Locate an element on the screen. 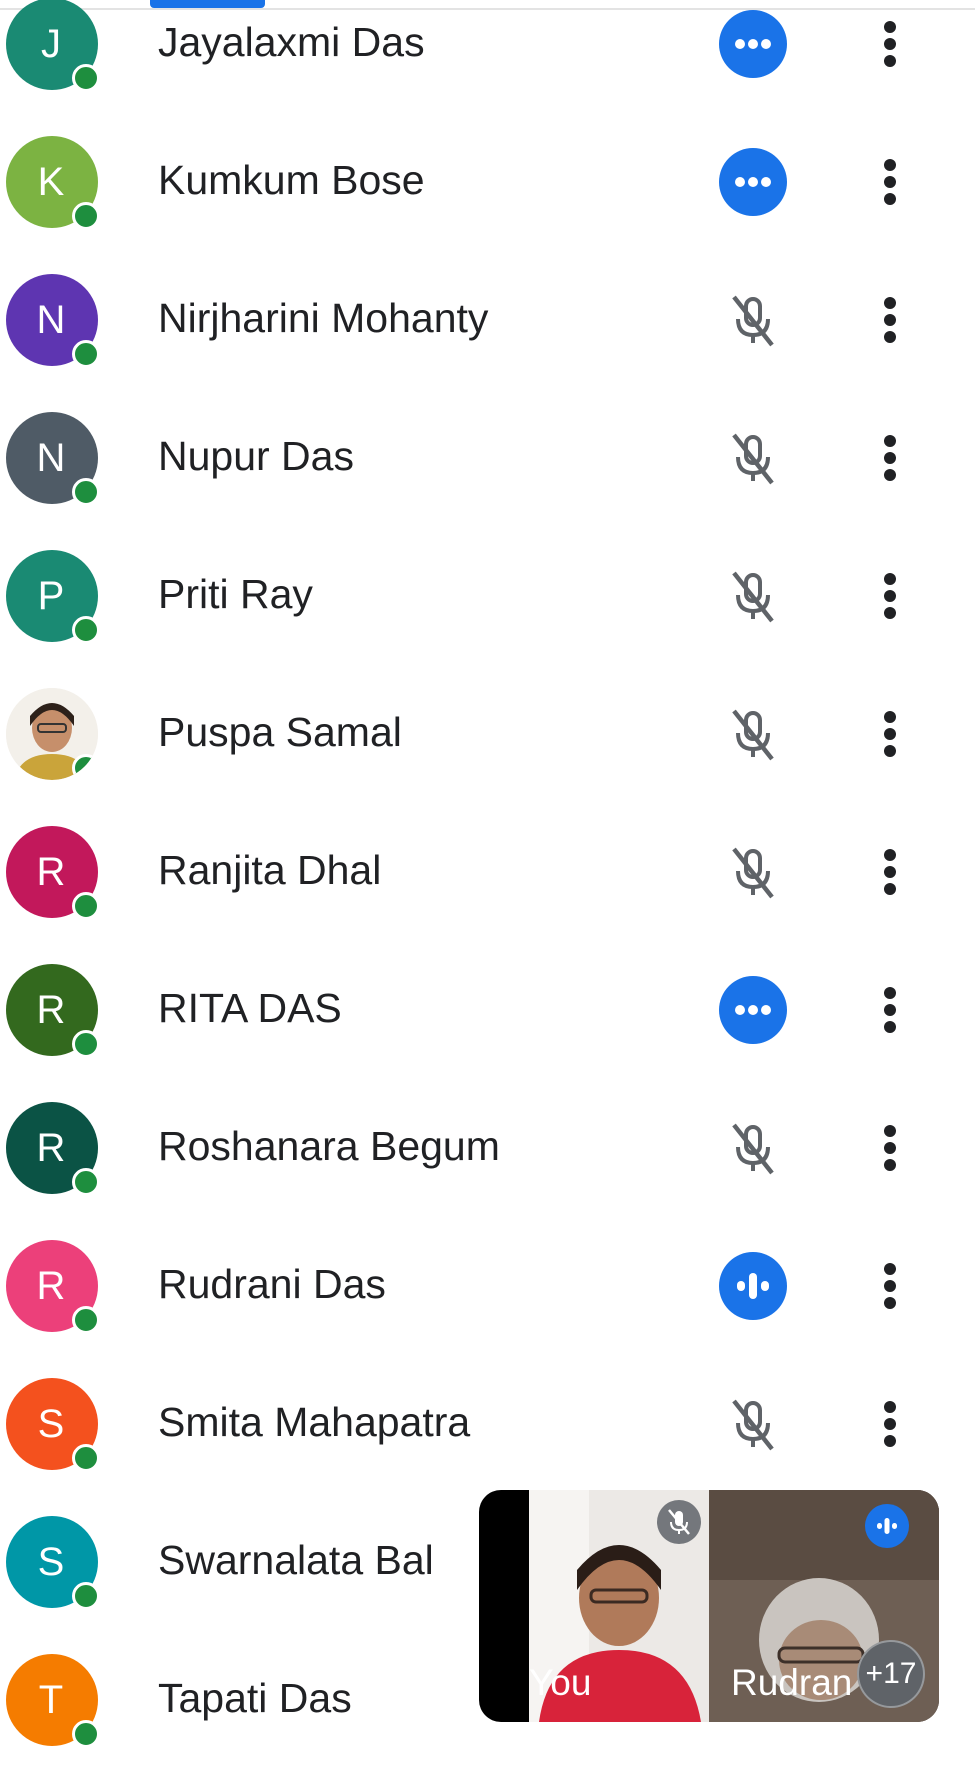 The width and height of the screenshot is (975, 1769). participant-name: Ranjita Dhal is located at coordinates (270, 870).